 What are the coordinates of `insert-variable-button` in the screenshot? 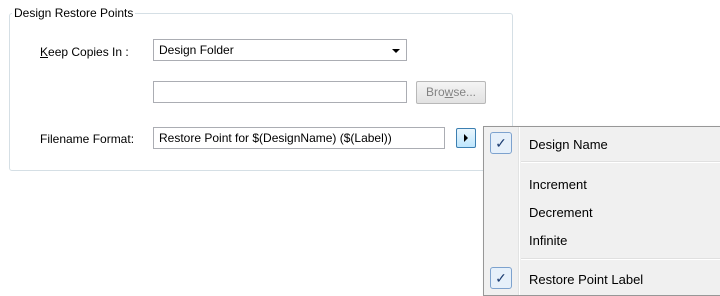 It's located at (466, 138).